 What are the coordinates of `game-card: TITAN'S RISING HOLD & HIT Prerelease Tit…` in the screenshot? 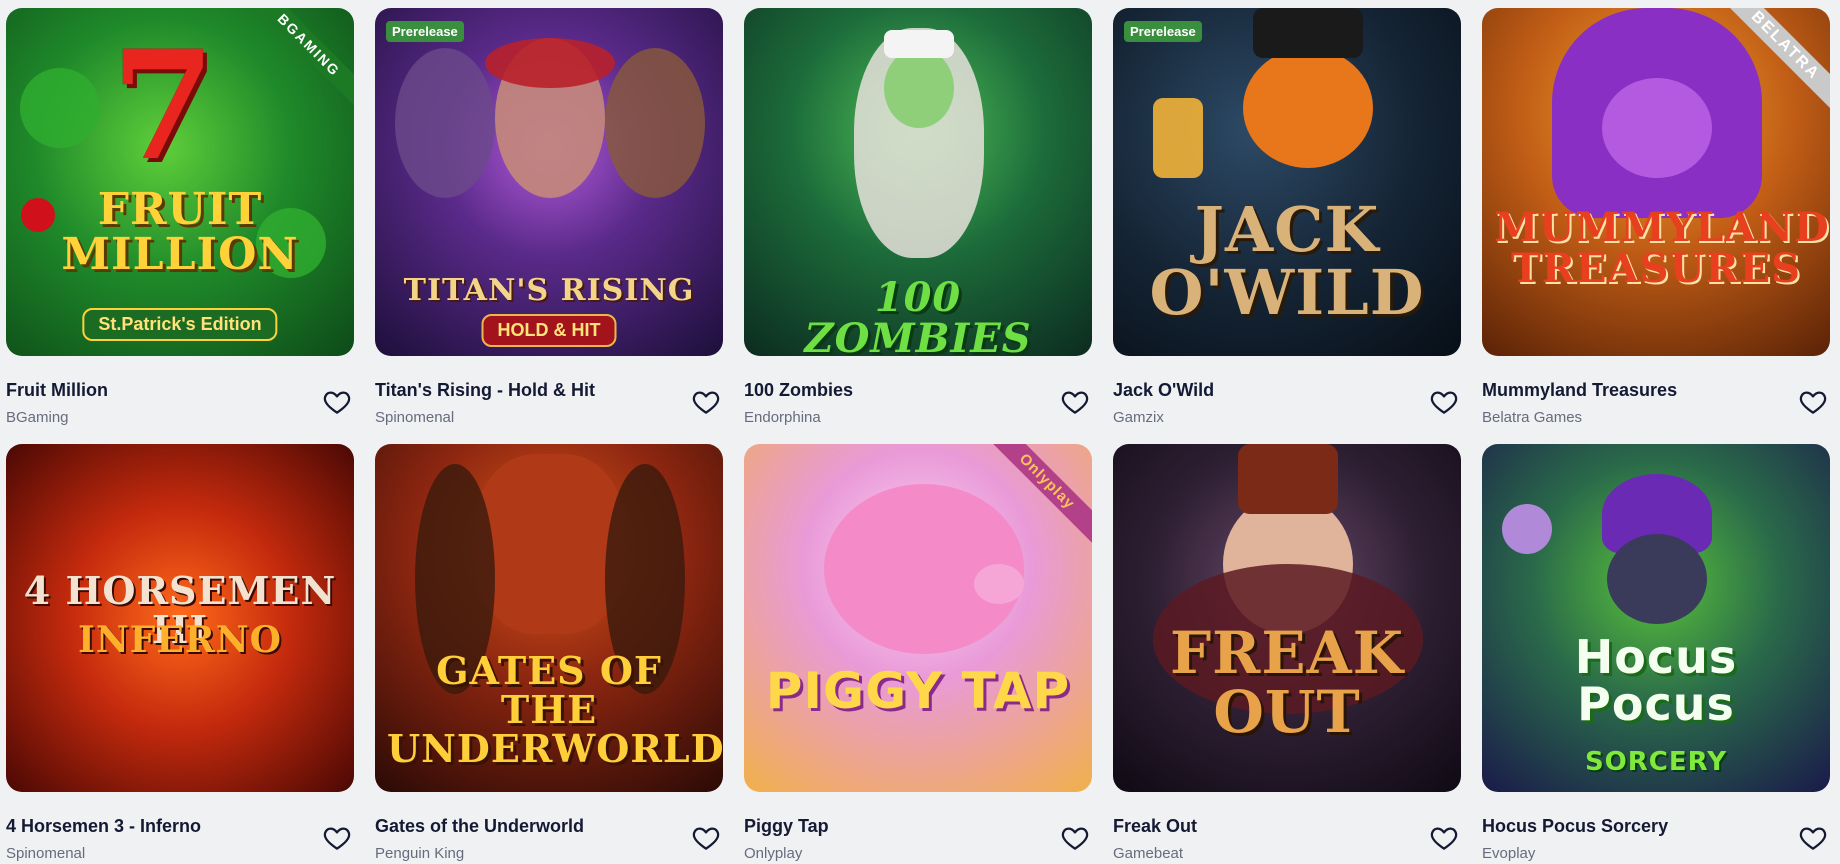 It's located at (549, 218).